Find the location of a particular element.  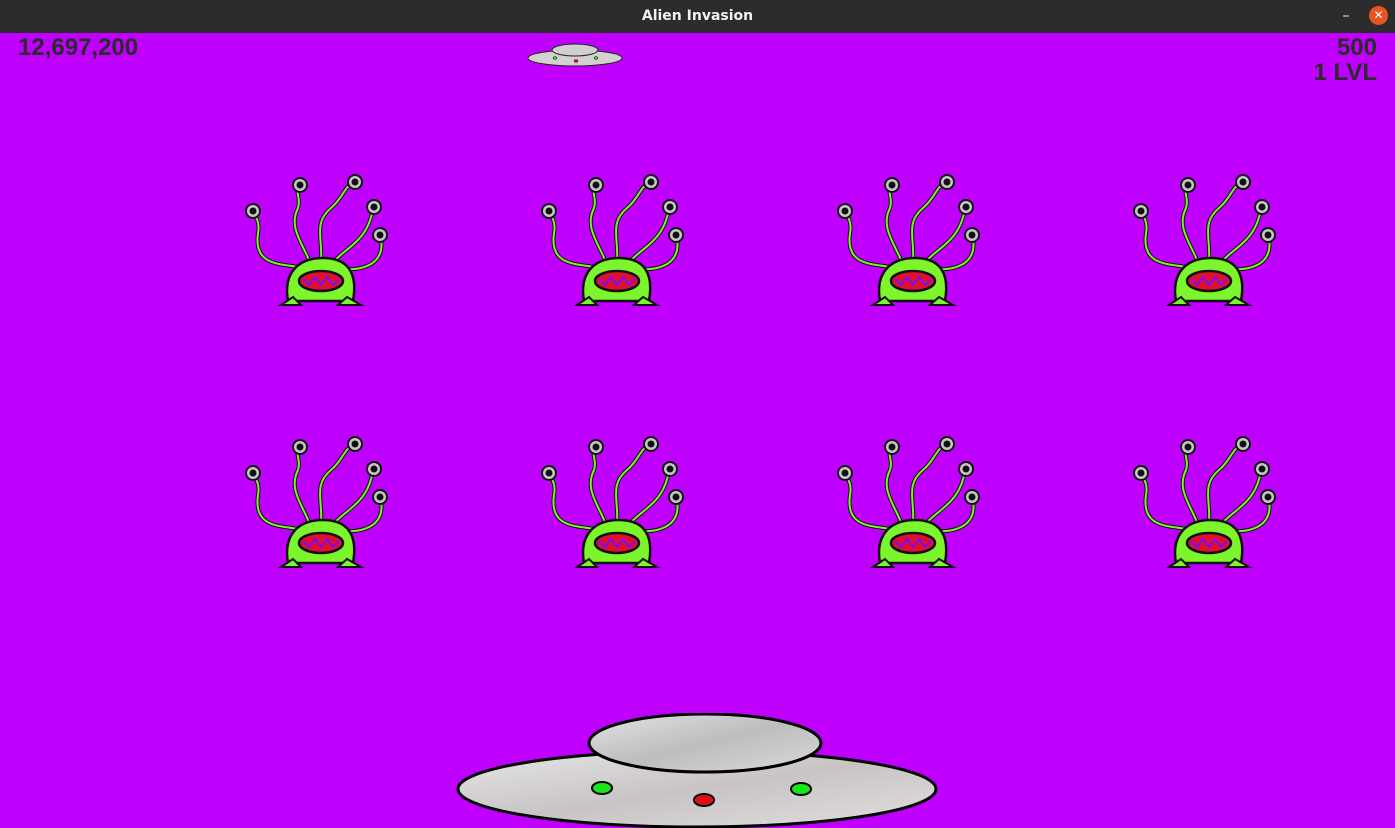

level-display: 1 LVL is located at coordinates (1345, 72).